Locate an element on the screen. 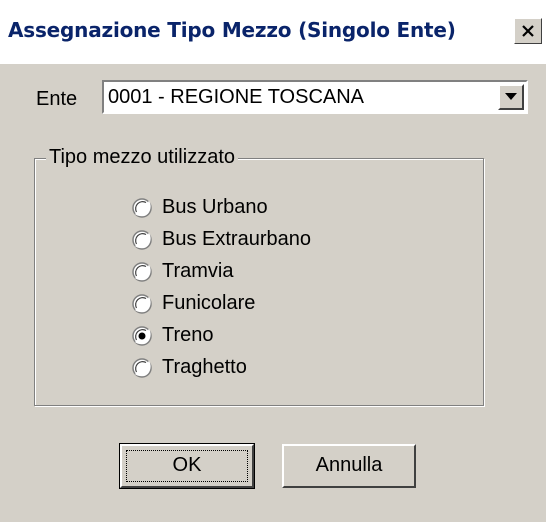 The image size is (546, 522). close-icon is located at coordinates (528, 31).